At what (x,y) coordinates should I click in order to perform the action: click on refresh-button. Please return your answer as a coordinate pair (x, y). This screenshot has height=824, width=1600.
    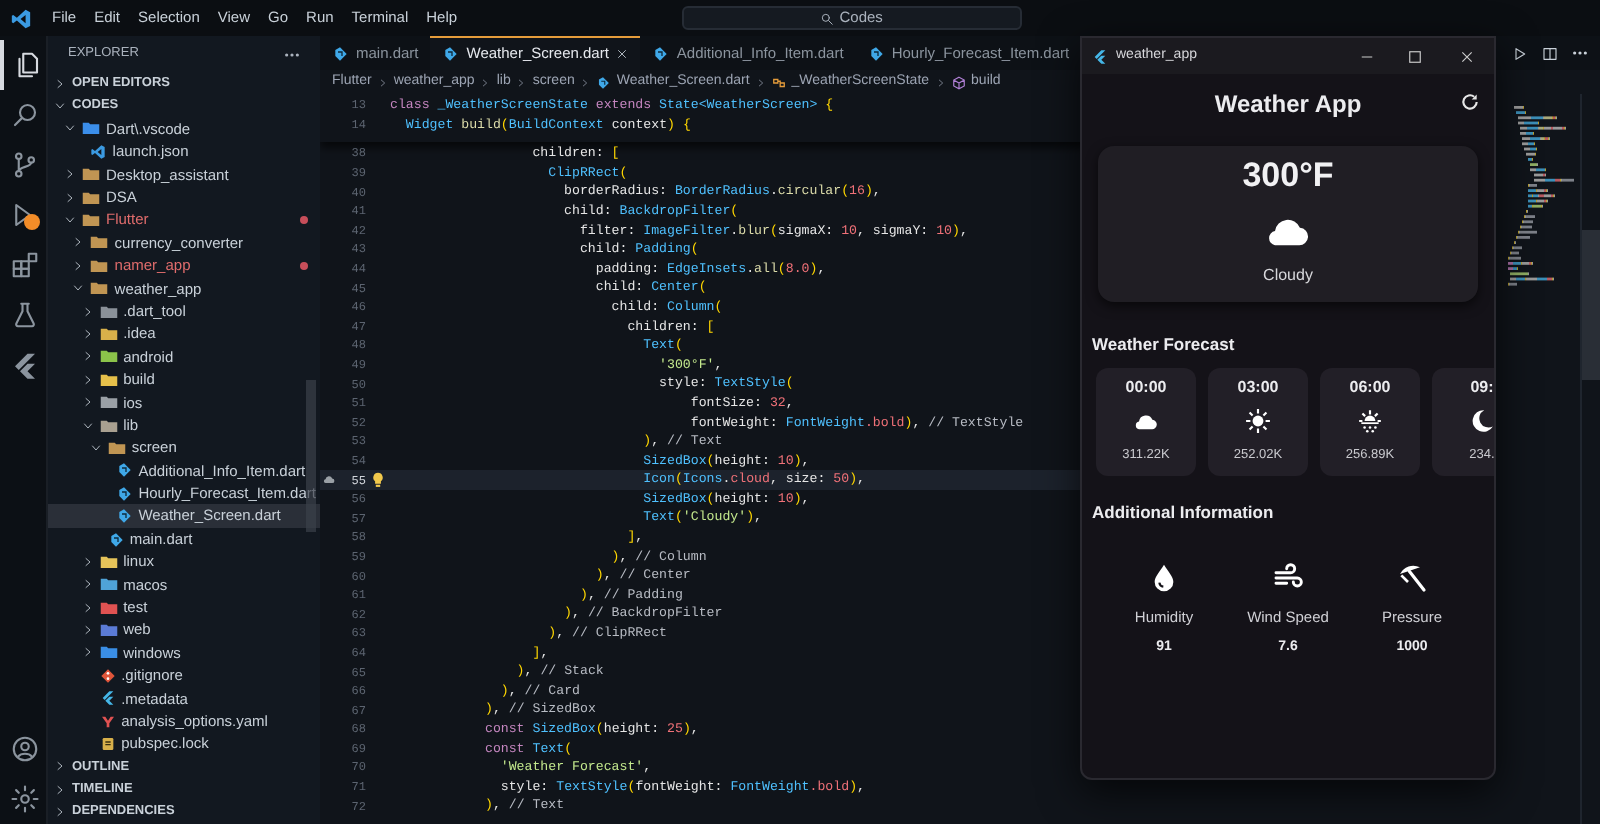
    Looking at the image, I should click on (1470, 102).